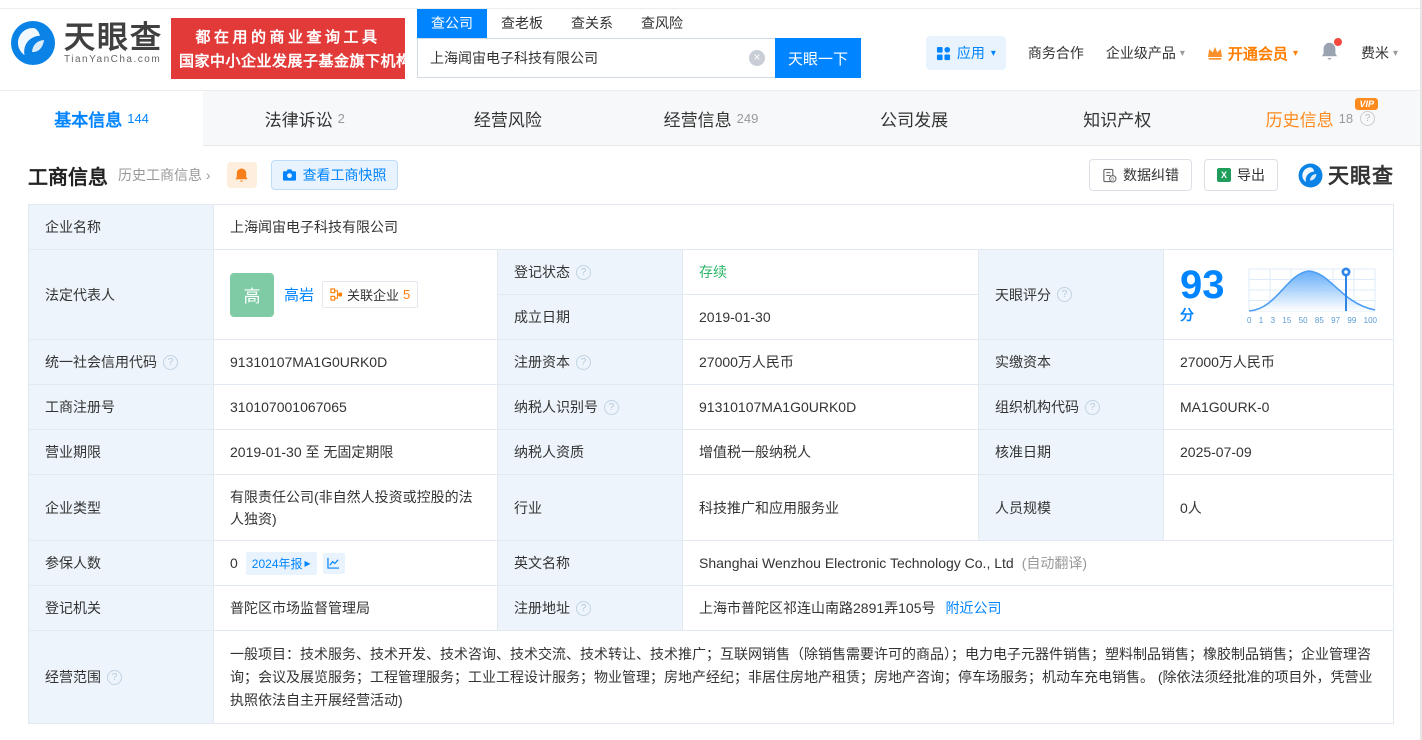 The height and width of the screenshot is (740, 1422). What do you see at coordinates (1279, 508) in the screenshot?
I see `value-staff-size: 0人` at bounding box center [1279, 508].